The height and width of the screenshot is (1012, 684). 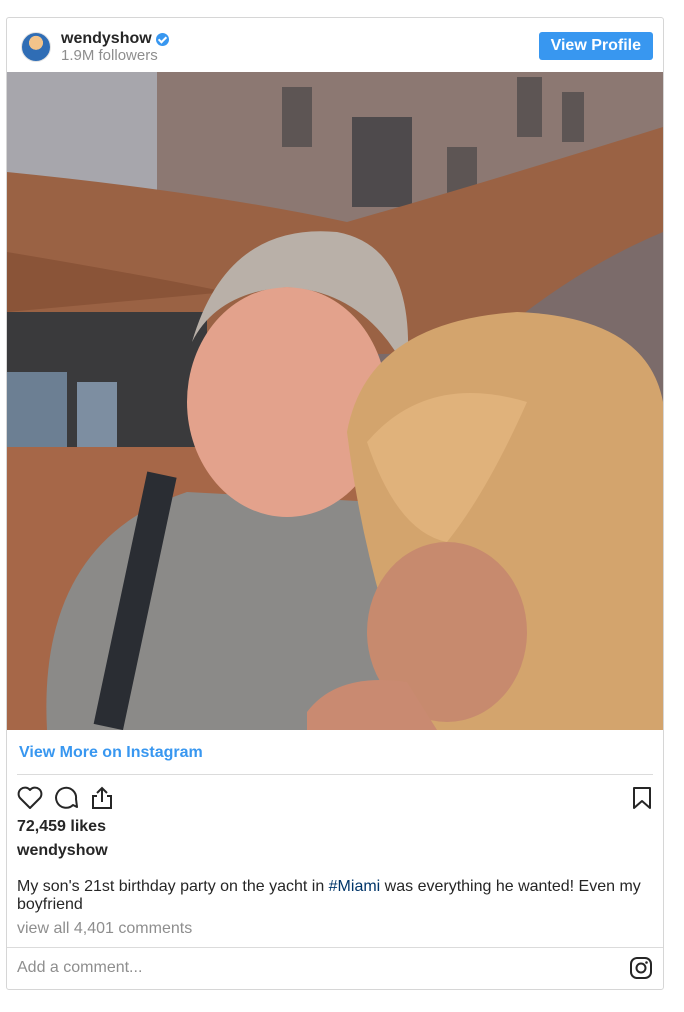 What do you see at coordinates (335, 45) in the screenshot?
I see `post-header: wendyshow 1.9M followers View Profile` at bounding box center [335, 45].